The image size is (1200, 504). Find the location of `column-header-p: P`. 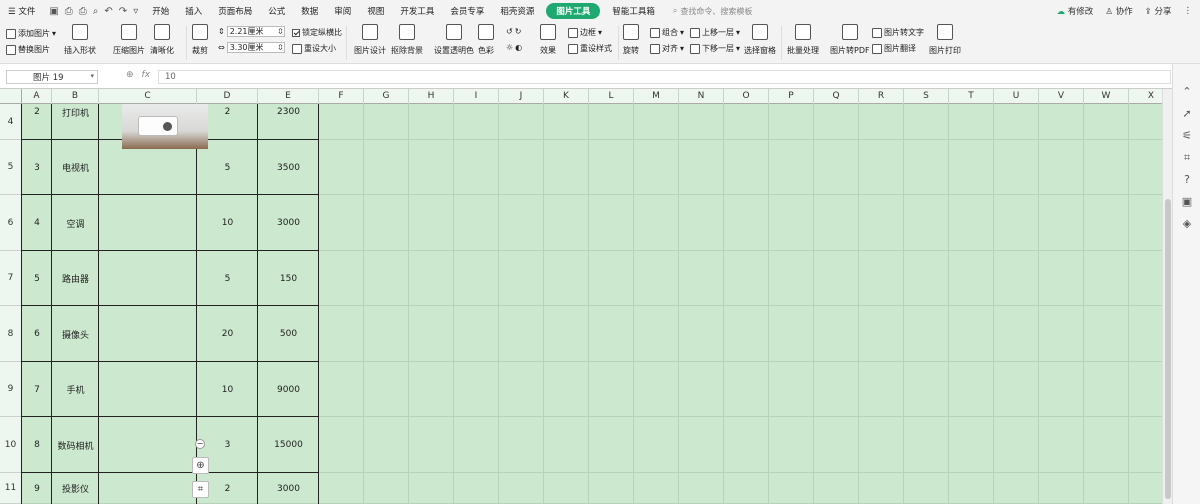

column-header-p: P is located at coordinates (791, 96).